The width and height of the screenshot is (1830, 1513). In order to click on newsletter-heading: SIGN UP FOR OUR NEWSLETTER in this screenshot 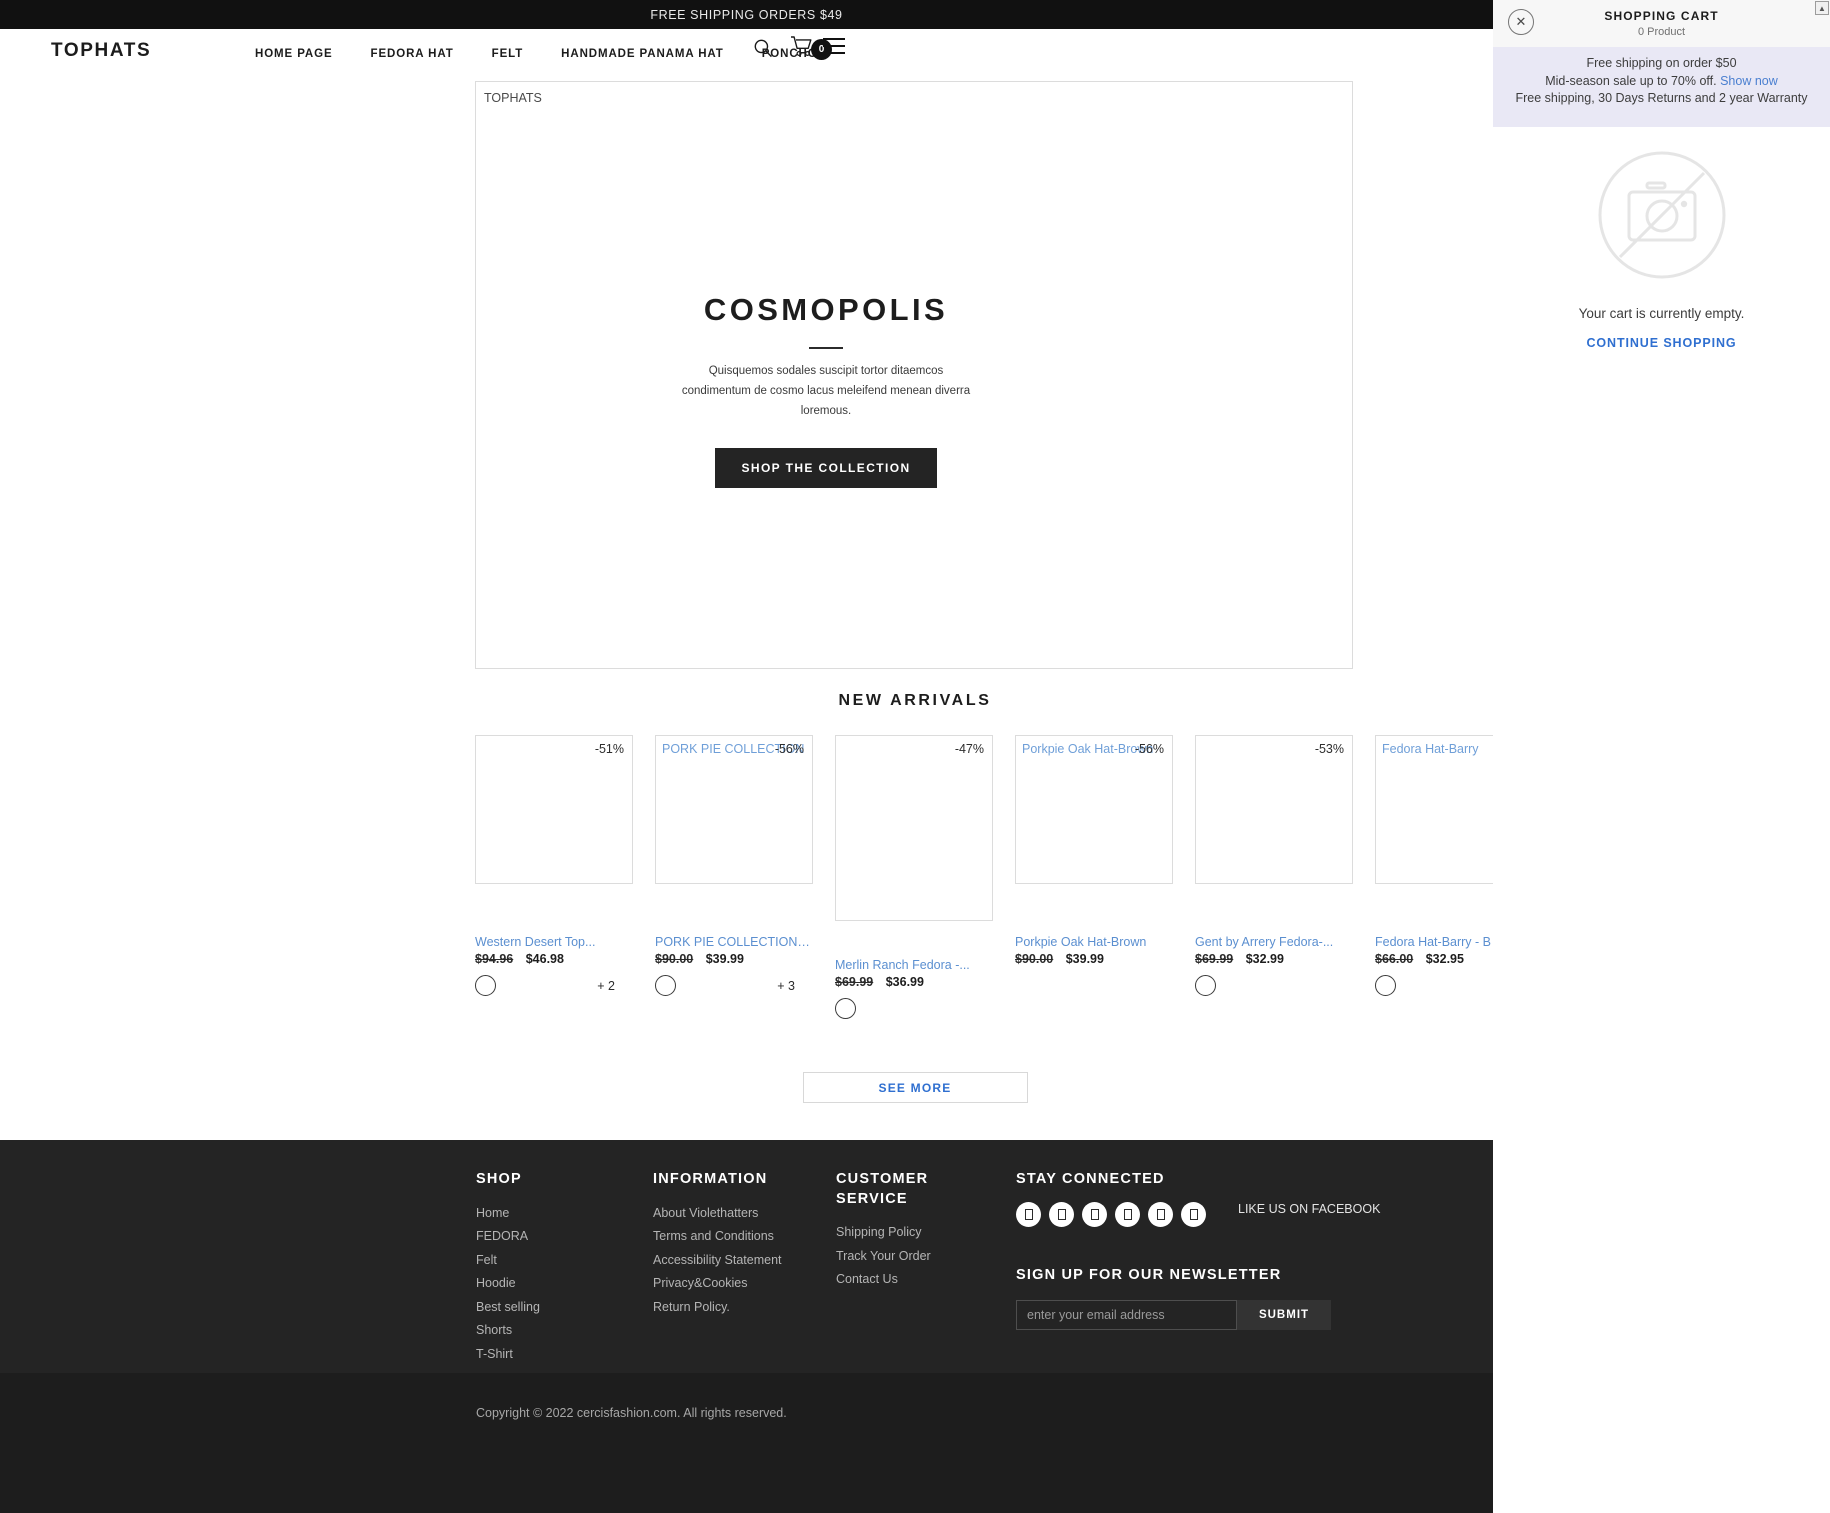, I will do `click(1149, 1275)`.